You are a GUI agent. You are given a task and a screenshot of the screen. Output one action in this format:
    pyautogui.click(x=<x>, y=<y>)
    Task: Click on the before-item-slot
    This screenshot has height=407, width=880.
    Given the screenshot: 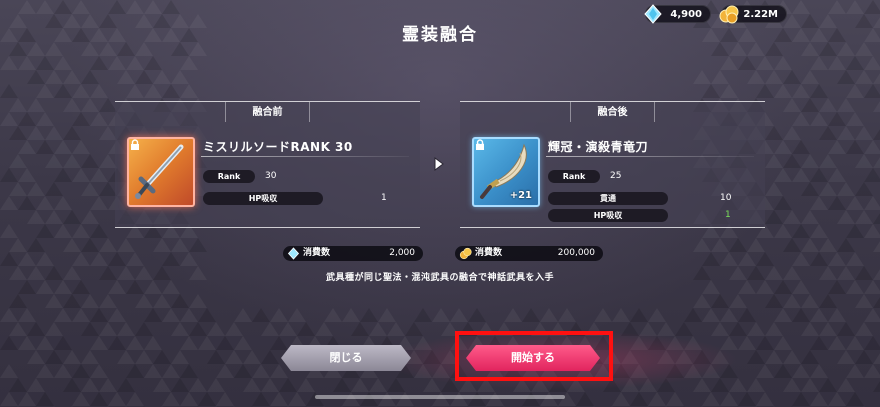 What is the action you would take?
    pyautogui.click(x=161, y=172)
    